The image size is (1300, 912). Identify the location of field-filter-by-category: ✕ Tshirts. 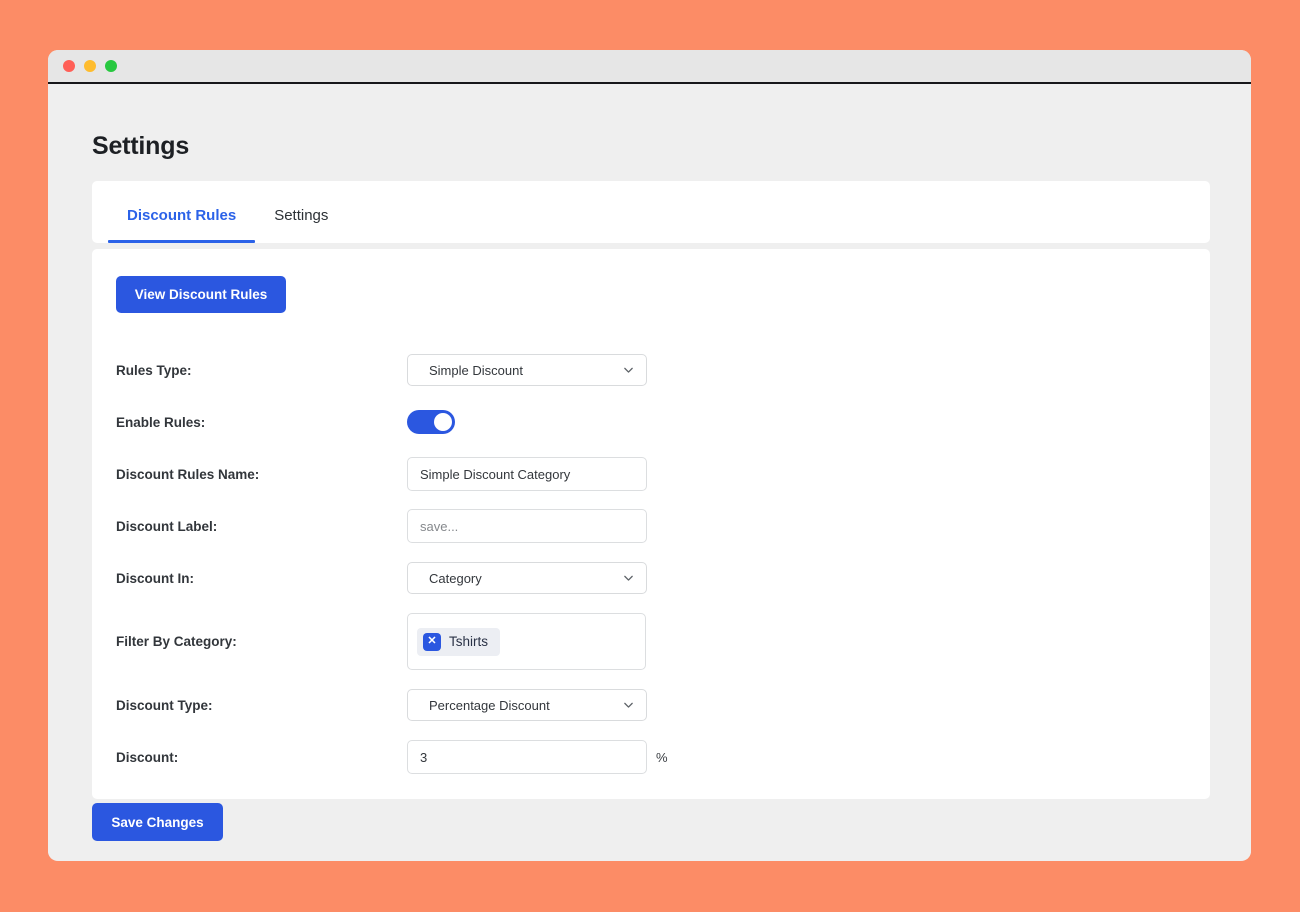
(526, 641).